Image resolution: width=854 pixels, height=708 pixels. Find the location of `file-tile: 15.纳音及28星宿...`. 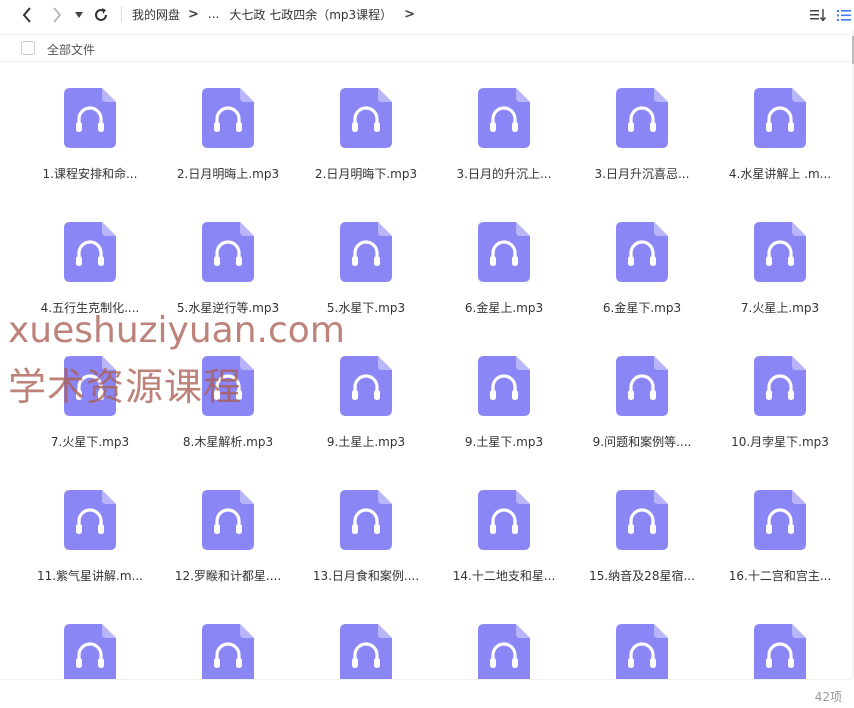

file-tile: 15.纳音及28星宿... is located at coordinates (642, 524).